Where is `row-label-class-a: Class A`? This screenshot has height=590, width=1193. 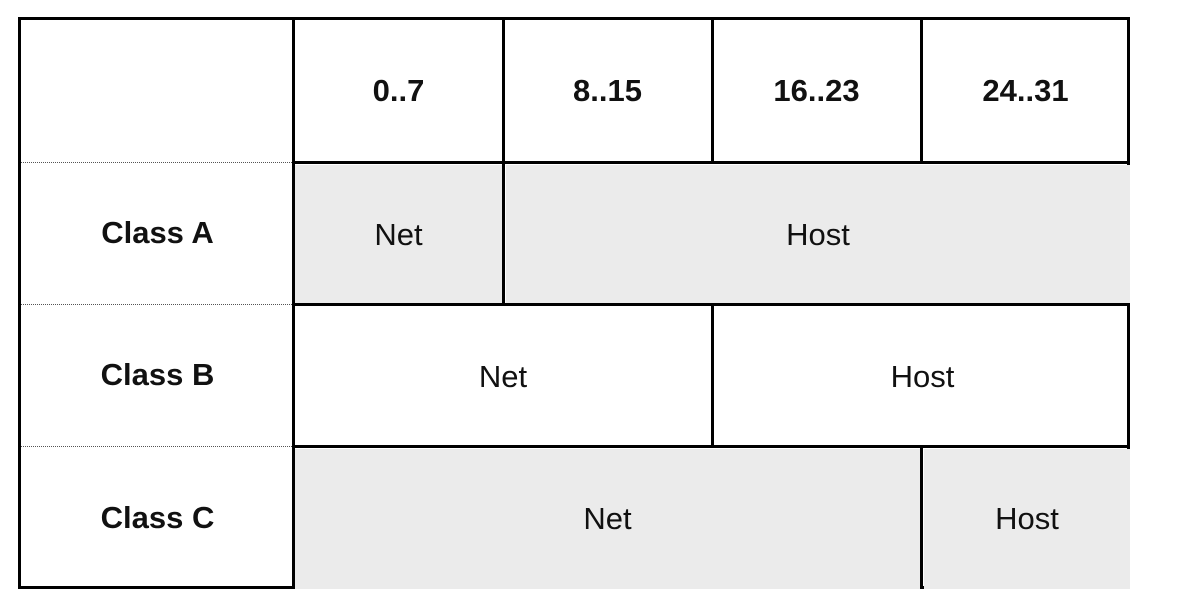 row-label-class-a: Class A is located at coordinates (157, 232).